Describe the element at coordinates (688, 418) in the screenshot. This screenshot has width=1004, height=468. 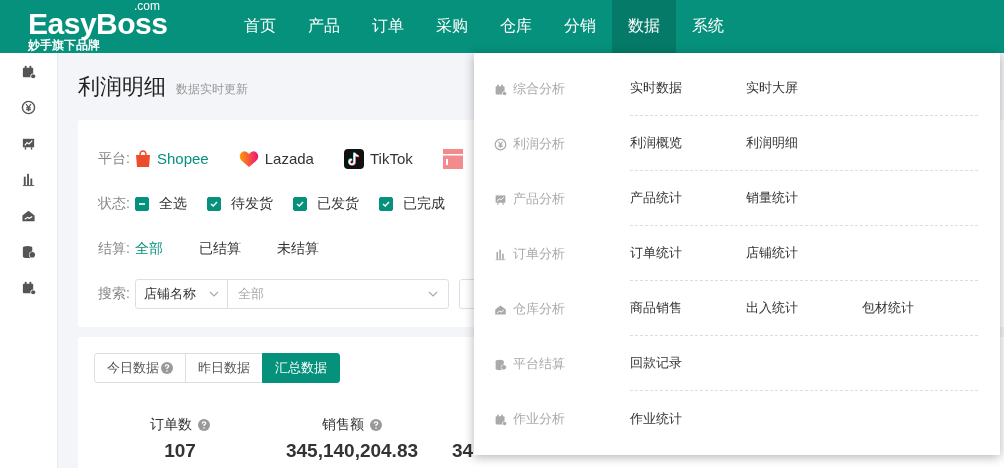
I see `menu-link: 作业统计` at that location.